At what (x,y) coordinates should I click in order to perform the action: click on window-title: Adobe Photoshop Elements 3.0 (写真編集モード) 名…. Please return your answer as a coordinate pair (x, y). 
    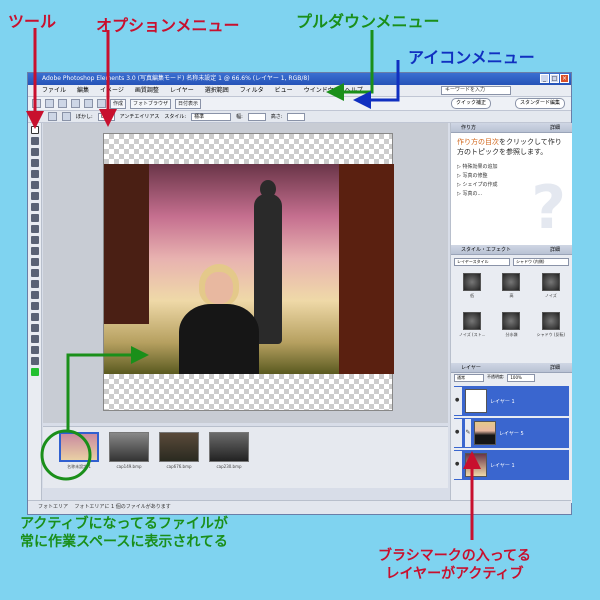
    Looking at the image, I should click on (176, 78).